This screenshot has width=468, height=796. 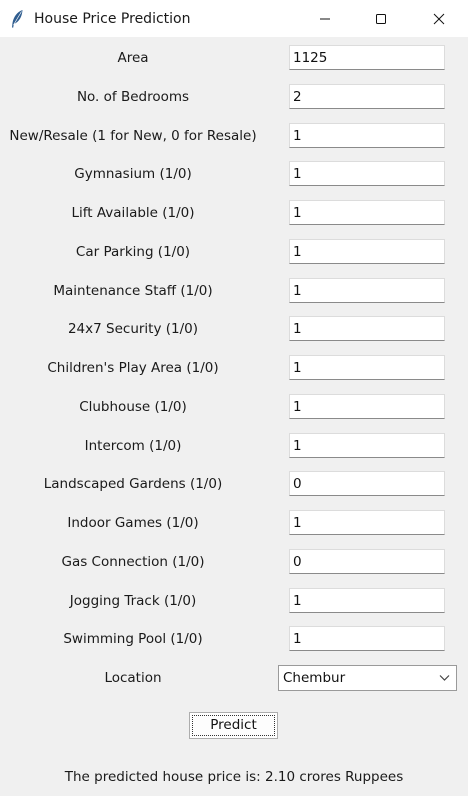 I want to click on field-label-gymnasium: Gymnasium (1/0), so click(x=133, y=174).